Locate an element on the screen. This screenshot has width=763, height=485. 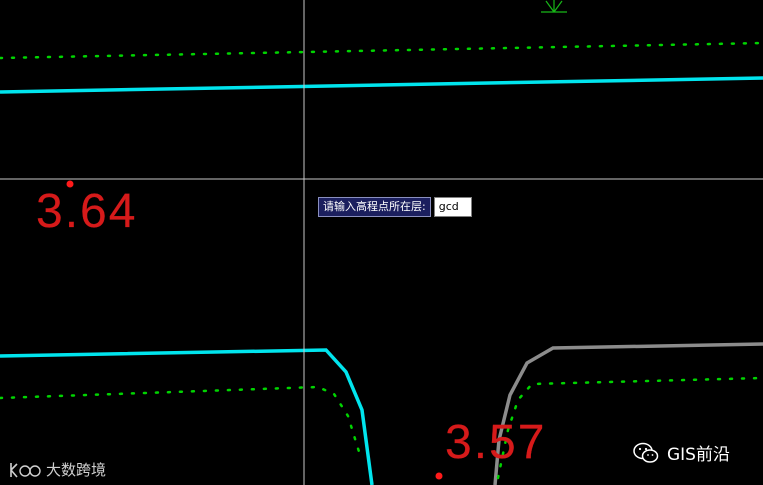
watermark-right: GIS前沿 is located at coordinates (681, 452).